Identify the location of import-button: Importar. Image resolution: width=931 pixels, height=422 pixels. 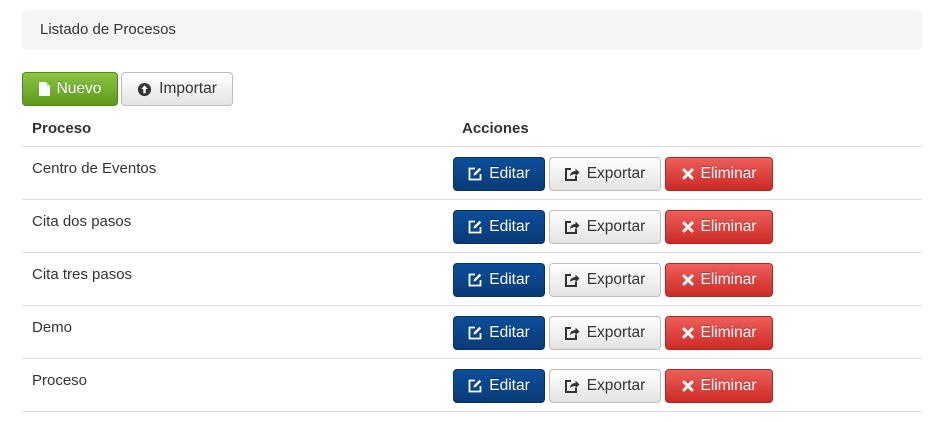
(177, 89).